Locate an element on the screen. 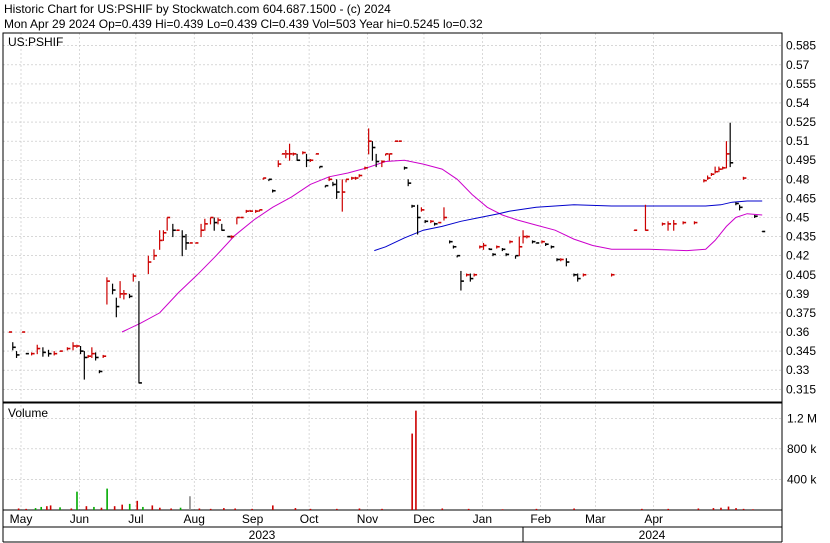 The width and height of the screenshot is (830, 543). month-tick-label: Apr is located at coordinates (653, 519).